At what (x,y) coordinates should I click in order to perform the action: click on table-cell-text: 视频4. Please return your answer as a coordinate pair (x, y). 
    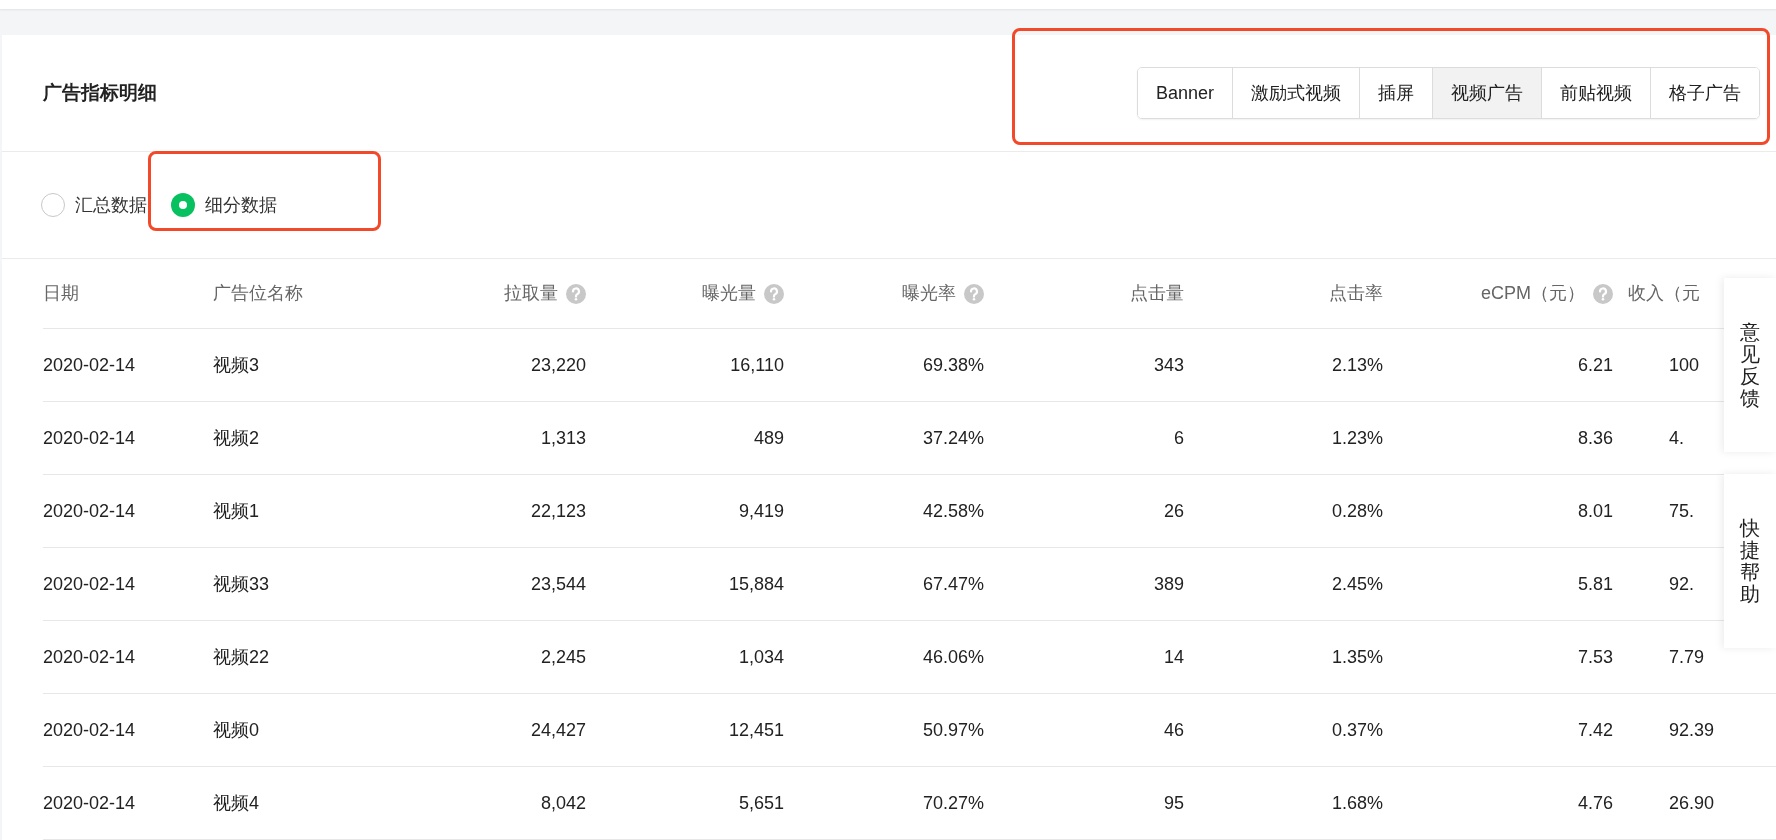
    Looking at the image, I should click on (236, 803).